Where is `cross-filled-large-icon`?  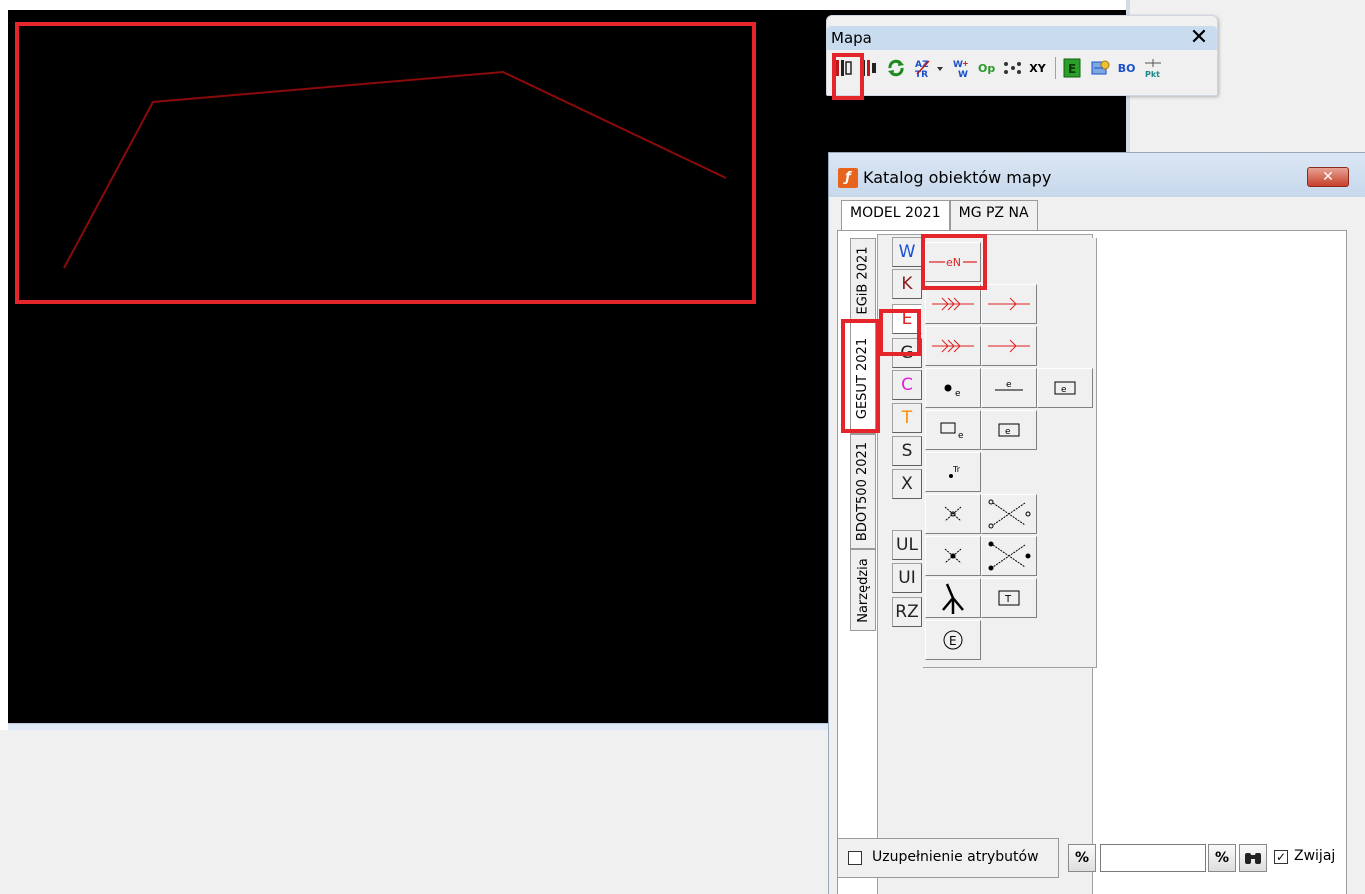 cross-filled-large-icon is located at coordinates (1009, 556).